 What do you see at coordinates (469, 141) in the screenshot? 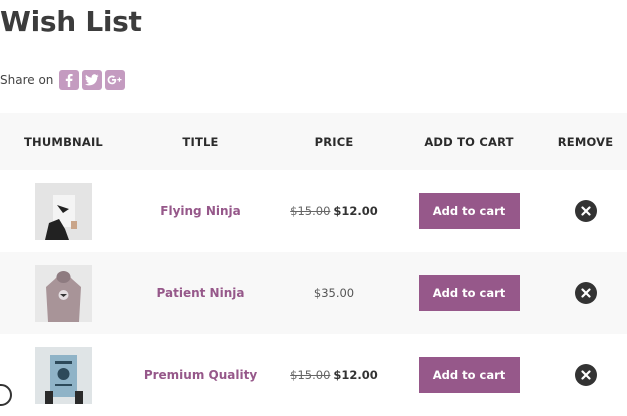
I see `header-add-to-cart: ADD TO CART` at bounding box center [469, 141].